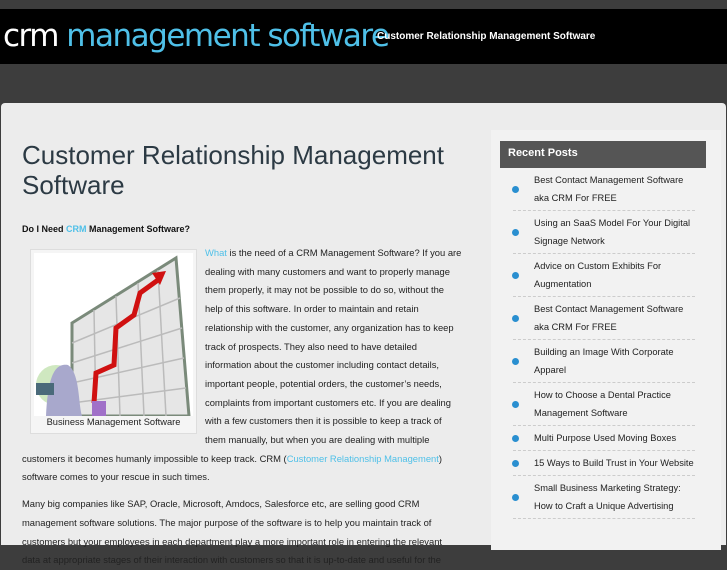 The image size is (727, 570). I want to click on logo-crm: crm, so click(31, 36).